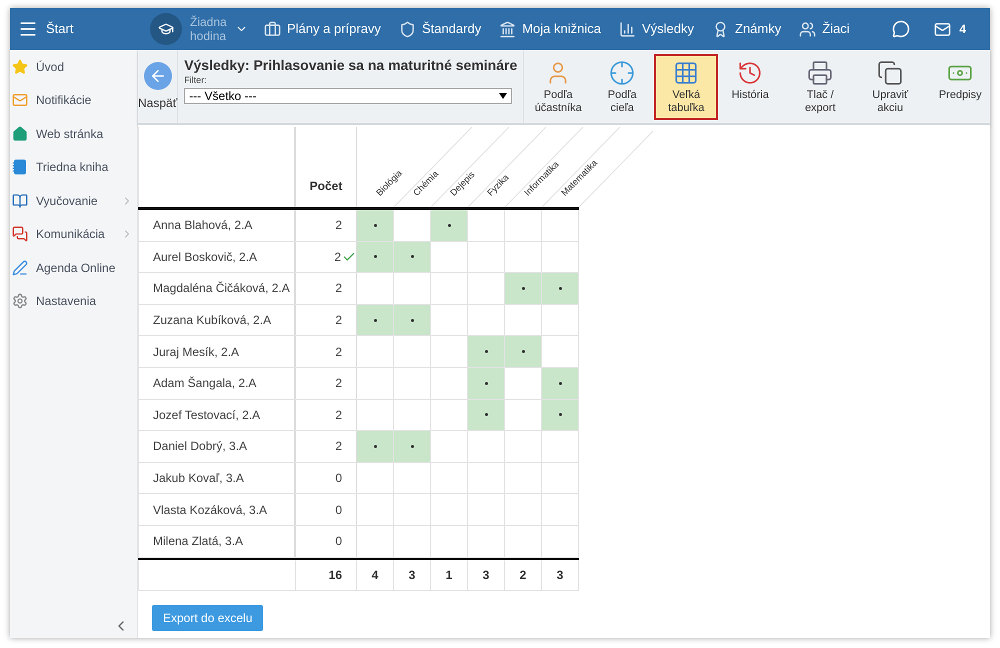 This screenshot has width=1000, height=648. I want to click on sidebar-item: Web stránka, so click(73, 133).